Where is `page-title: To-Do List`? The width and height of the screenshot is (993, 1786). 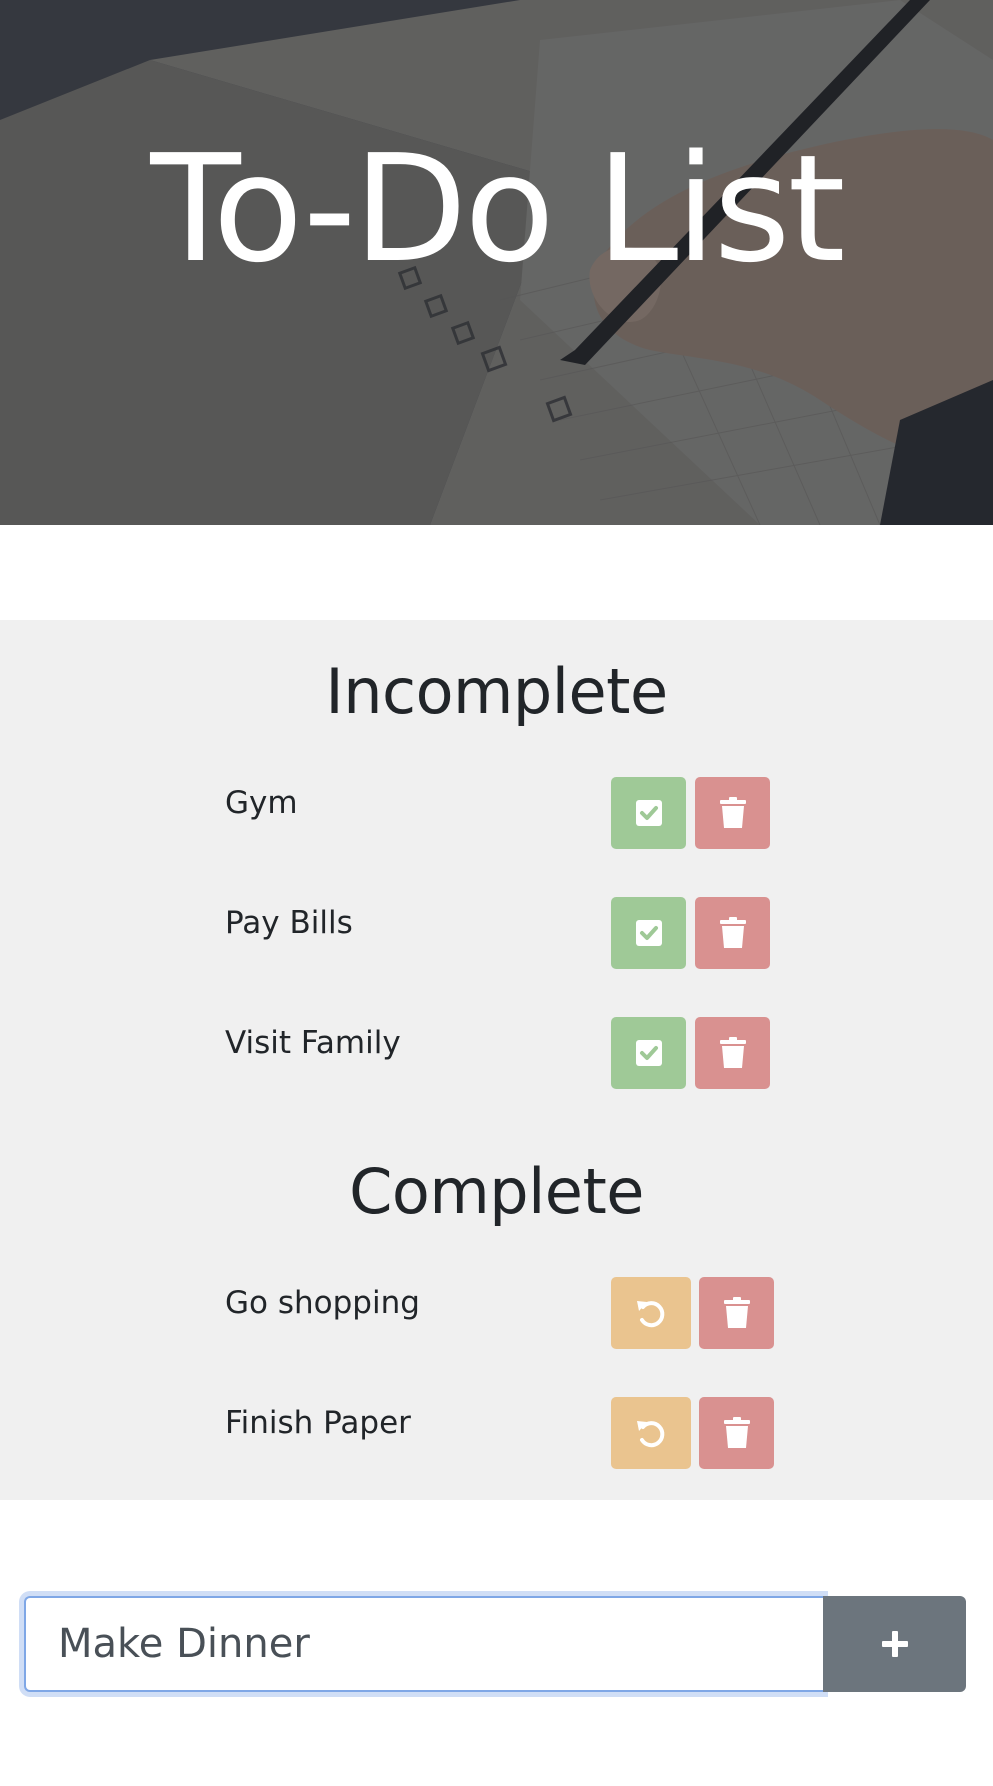
page-title: To-Do List is located at coordinates (497, 209).